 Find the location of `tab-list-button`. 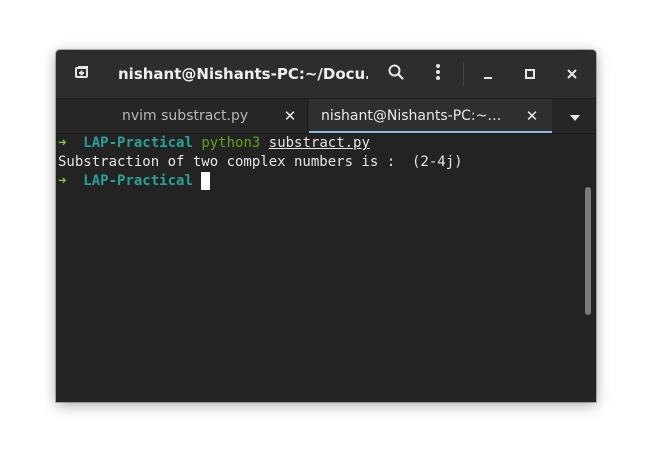

tab-list-button is located at coordinates (574, 116).